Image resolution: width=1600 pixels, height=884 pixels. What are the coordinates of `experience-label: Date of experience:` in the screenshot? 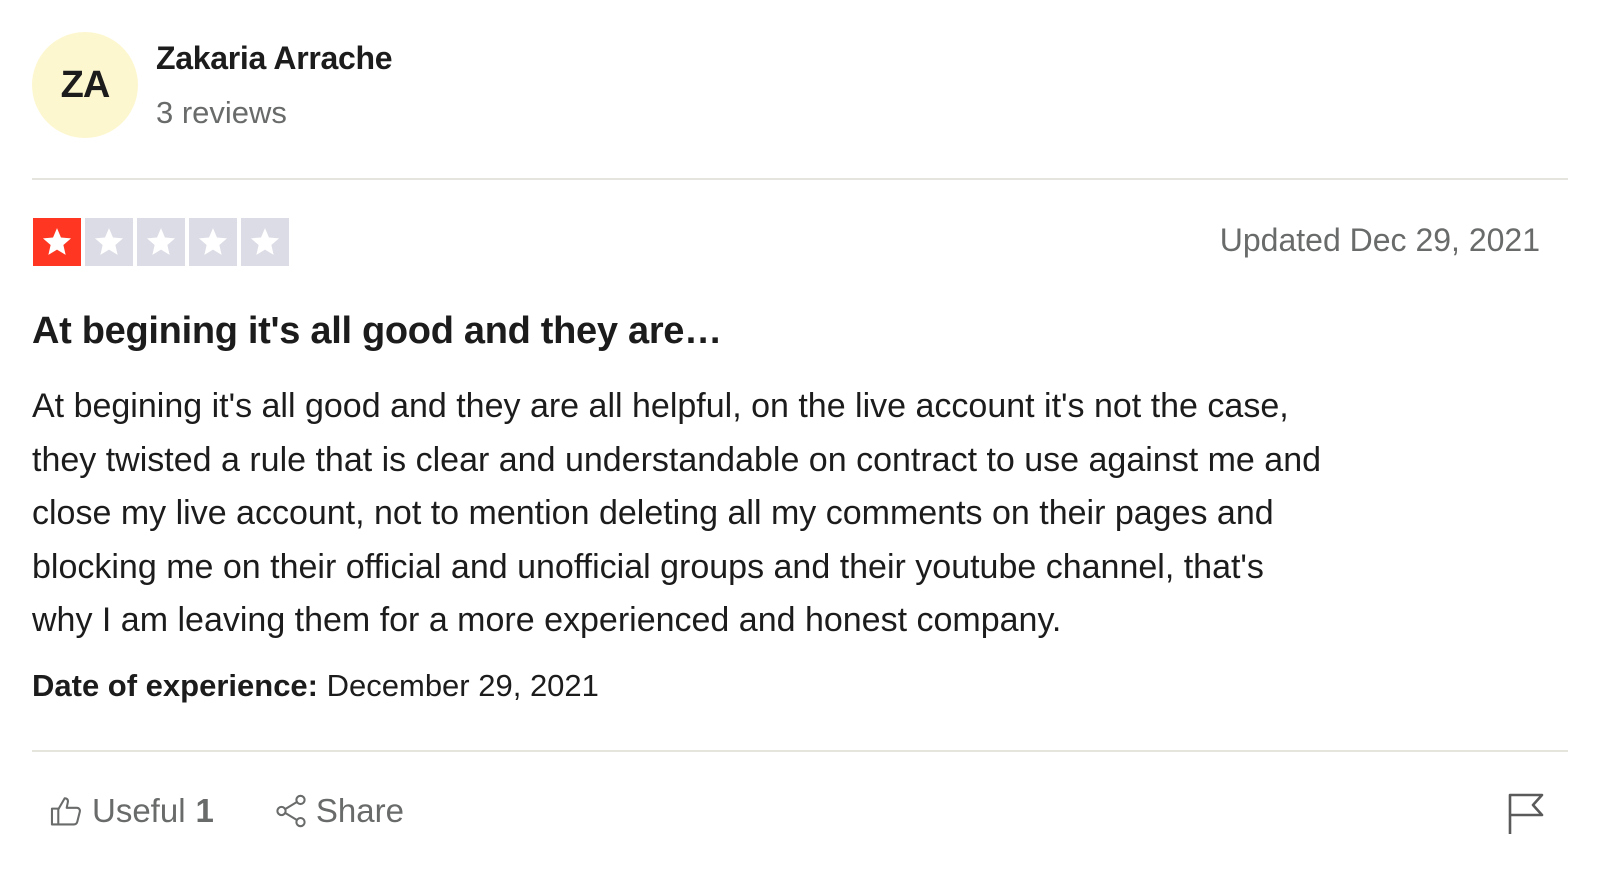 It's located at (175, 685).